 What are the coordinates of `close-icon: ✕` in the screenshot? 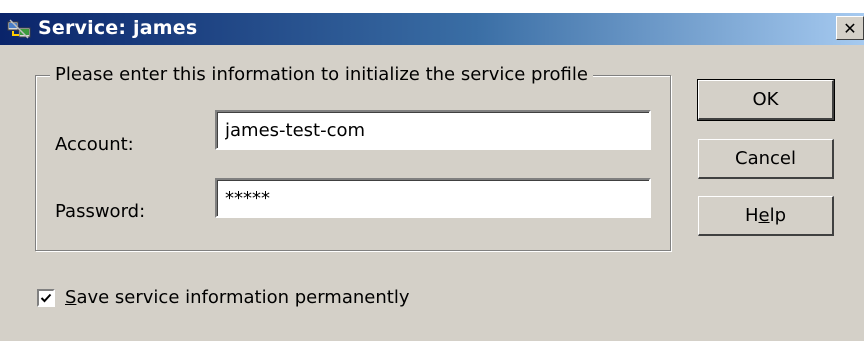 It's located at (850, 28).